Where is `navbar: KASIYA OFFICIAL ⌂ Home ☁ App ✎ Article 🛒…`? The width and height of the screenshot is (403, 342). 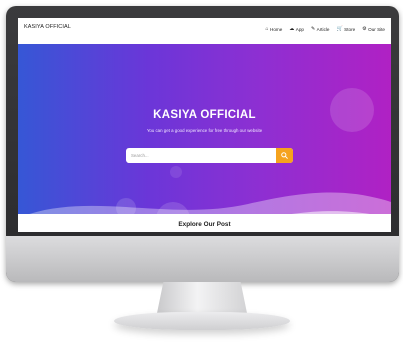 navbar: KASIYA OFFICIAL ⌂ Home ☁ App ✎ Article 🛒… is located at coordinates (204, 31).